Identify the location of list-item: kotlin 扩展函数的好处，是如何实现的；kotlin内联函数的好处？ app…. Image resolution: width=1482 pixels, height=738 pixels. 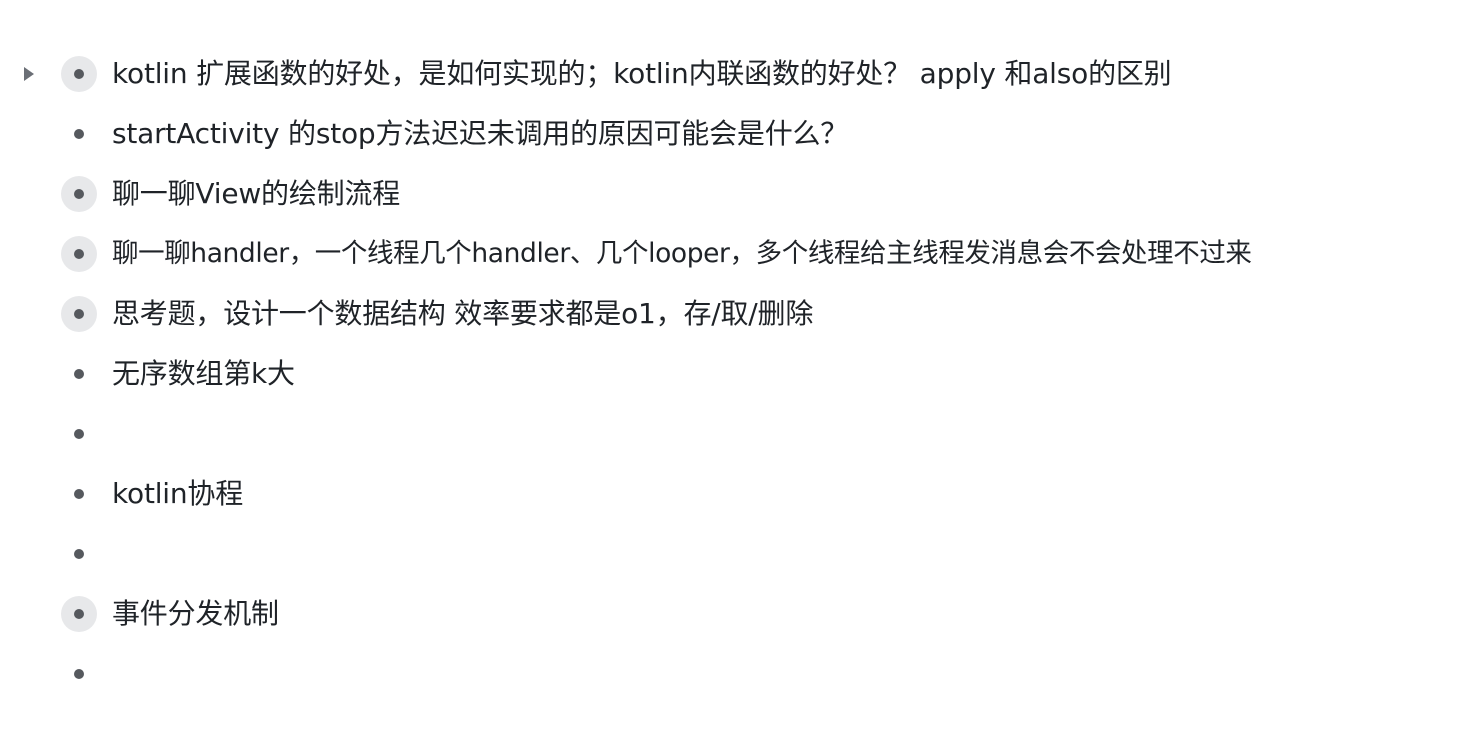
(741, 74).